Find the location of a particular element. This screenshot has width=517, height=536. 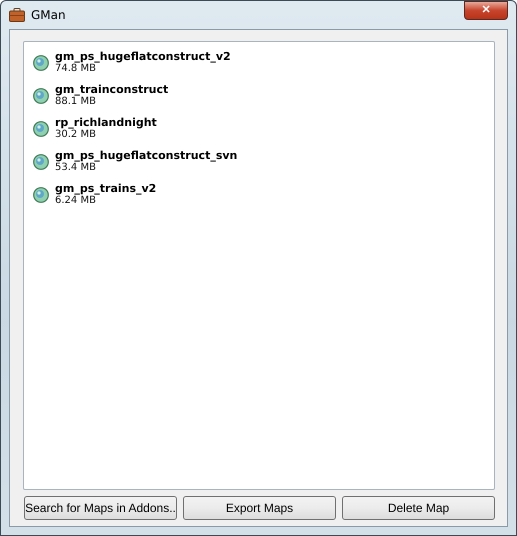

action-button: Search for Maps in Addons.. is located at coordinates (100, 508).